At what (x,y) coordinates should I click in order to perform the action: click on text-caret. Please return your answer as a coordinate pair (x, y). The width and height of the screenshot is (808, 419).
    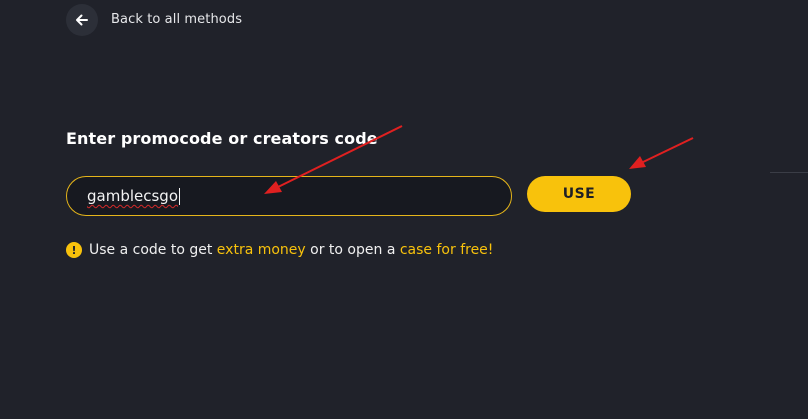
    Looking at the image, I should click on (180, 196).